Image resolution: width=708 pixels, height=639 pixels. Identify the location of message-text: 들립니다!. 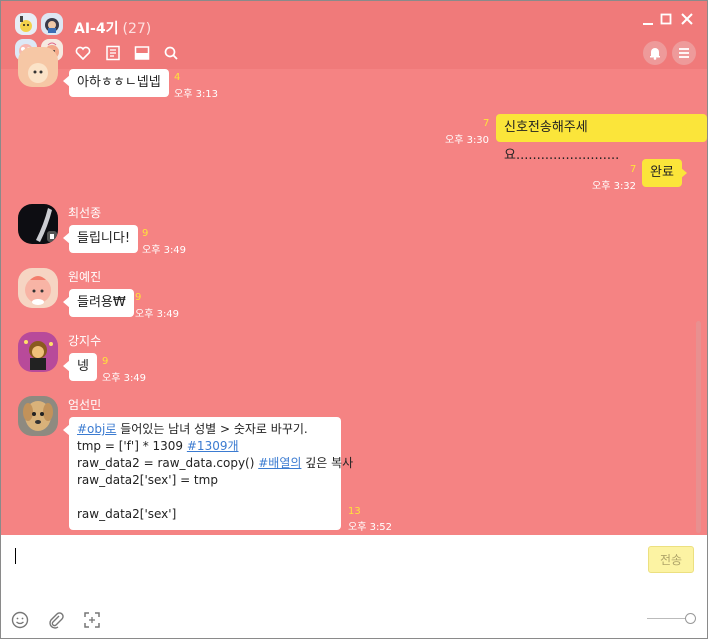
(104, 238).